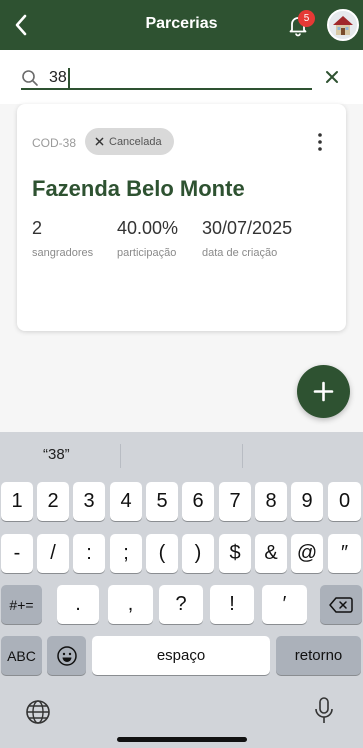 This screenshot has width=363, height=748. What do you see at coordinates (306, 18) in the screenshot?
I see `notification-badge: 5` at bounding box center [306, 18].